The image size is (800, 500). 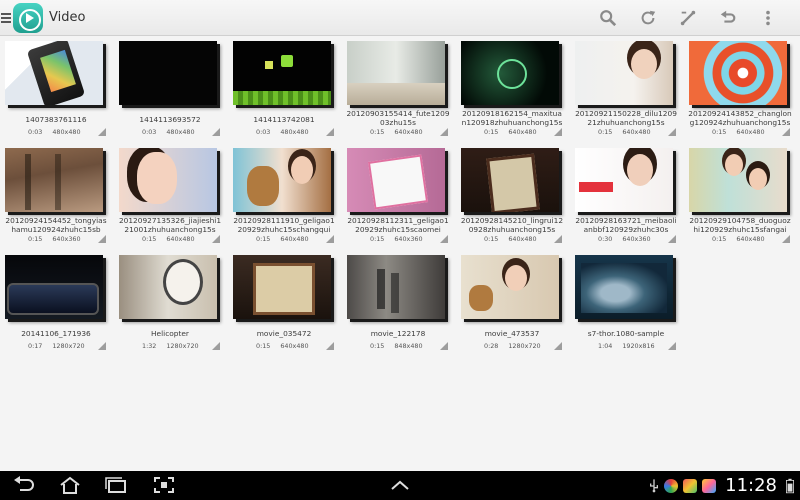 I want to click on video-tile: Helicopter 1:32 1280x720, so click(x=175, y=307).